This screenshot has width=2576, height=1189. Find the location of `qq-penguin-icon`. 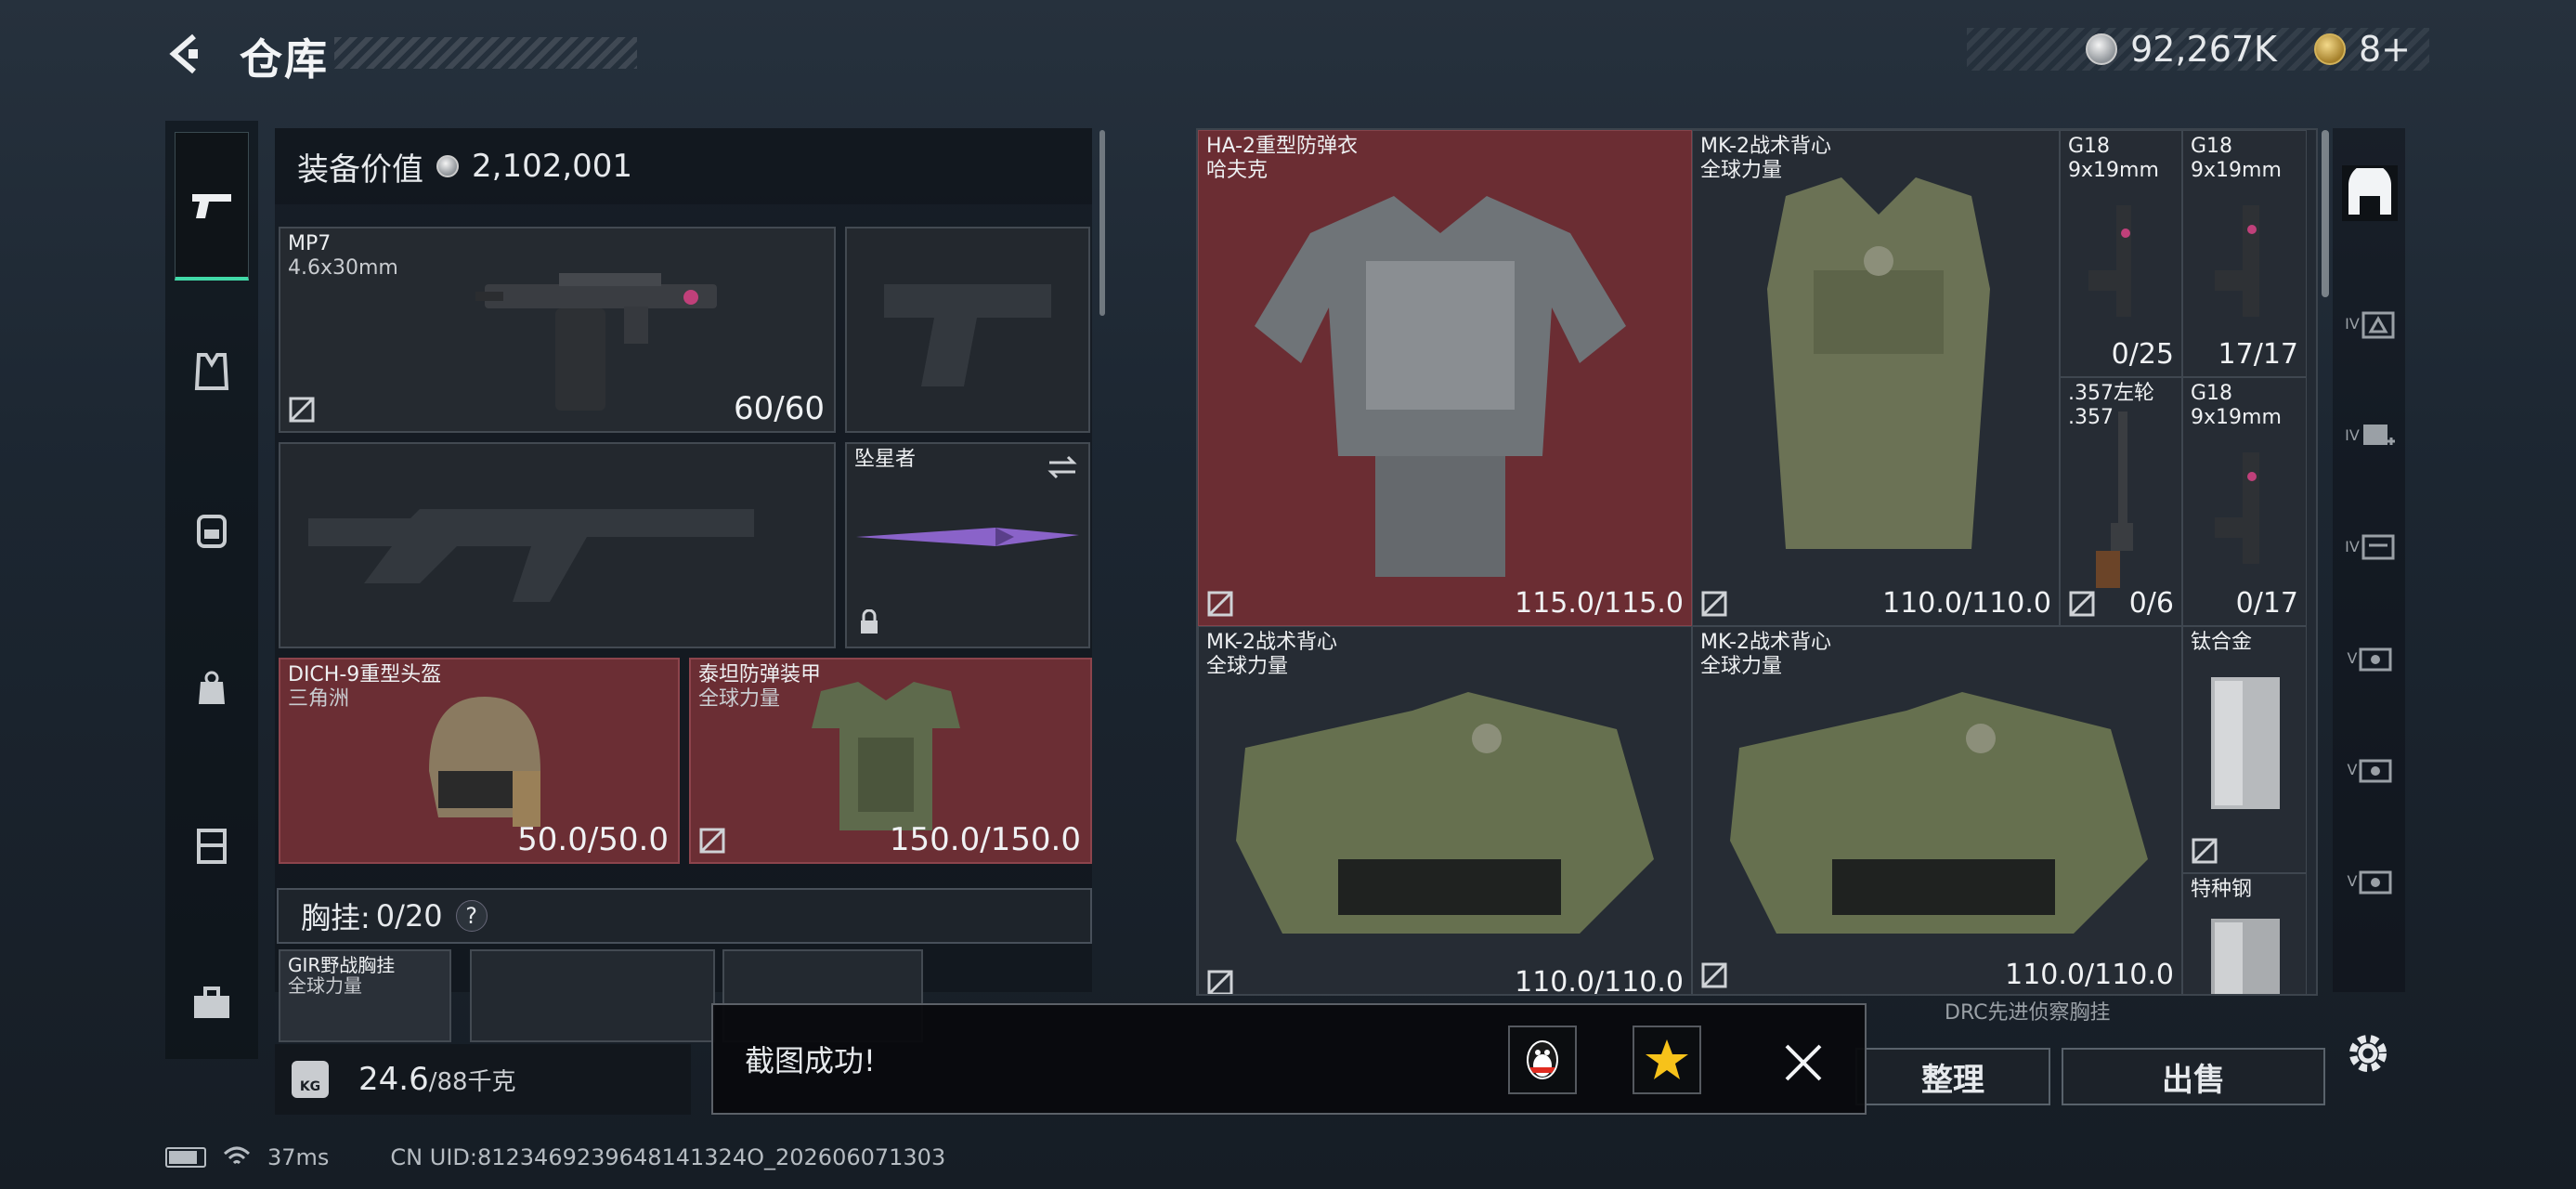

qq-penguin-icon is located at coordinates (1542, 1060).